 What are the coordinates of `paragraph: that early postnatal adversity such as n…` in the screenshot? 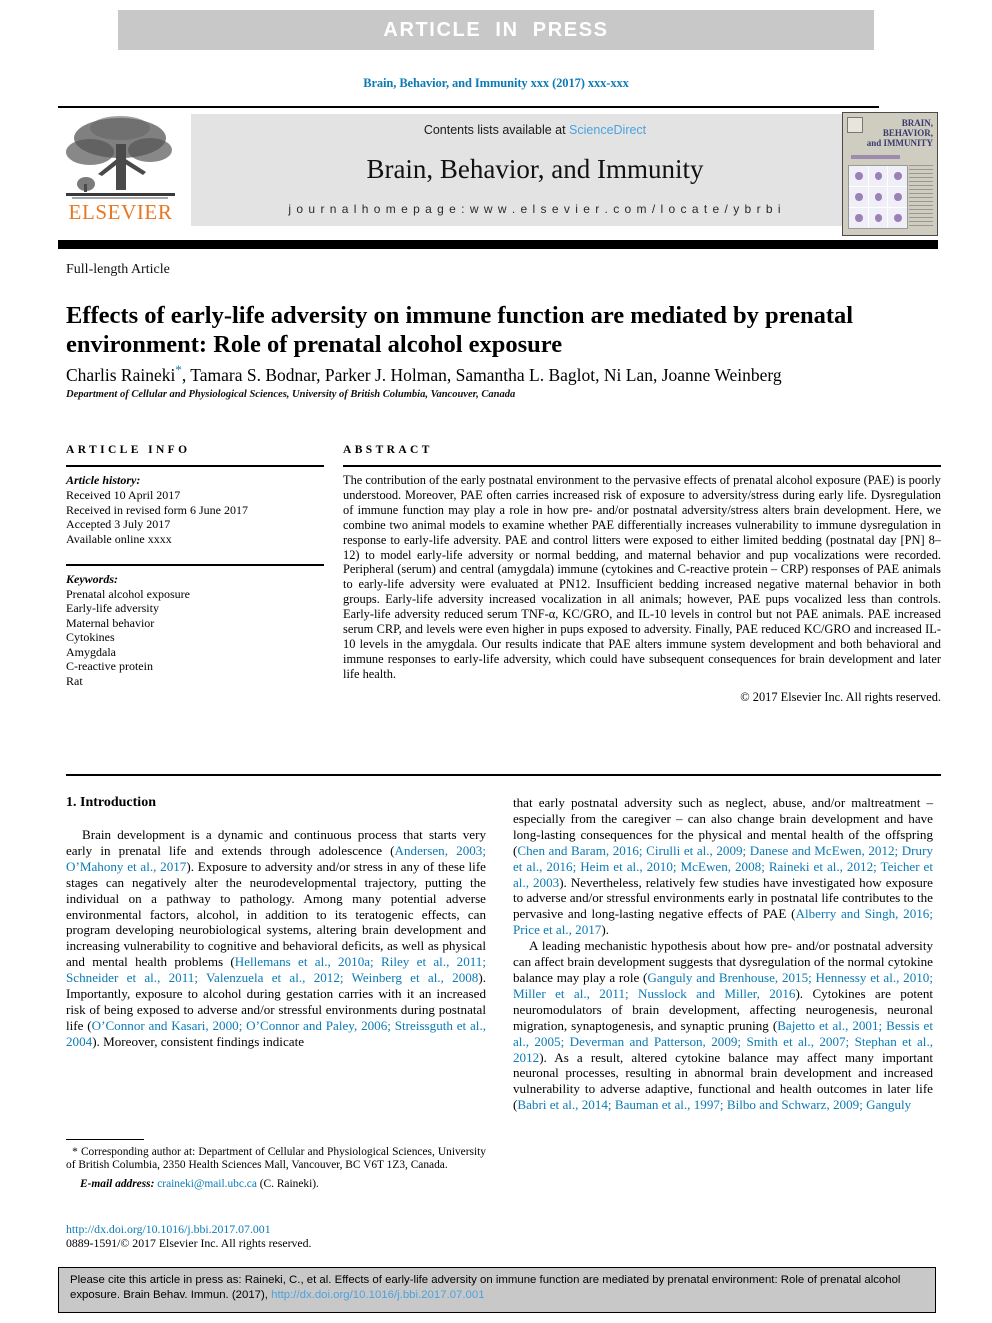 It's located at (723, 866).